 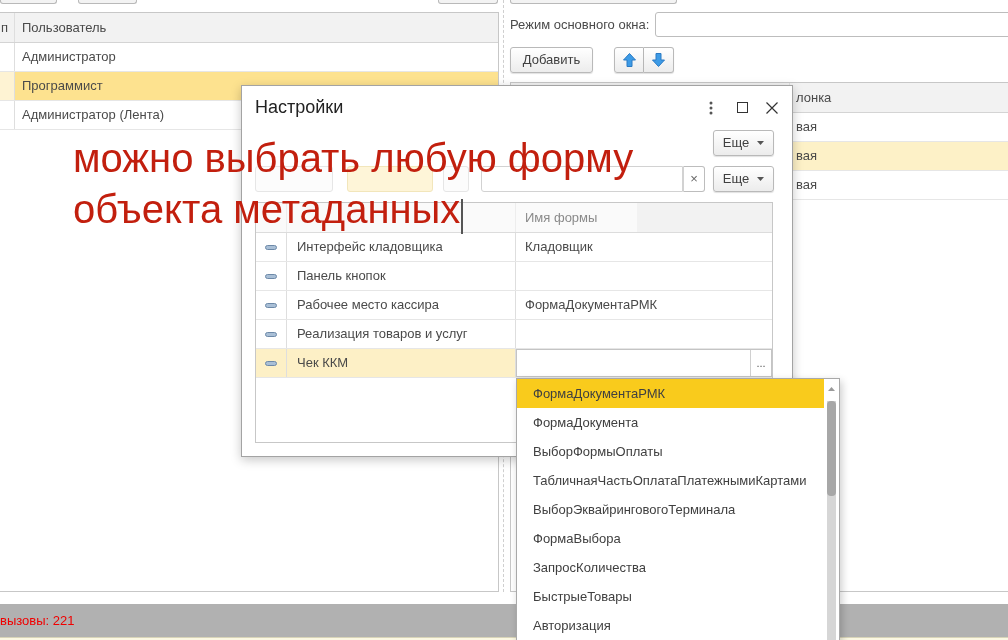 I want to click on table-cell-text: Администратор, so click(x=69, y=57).